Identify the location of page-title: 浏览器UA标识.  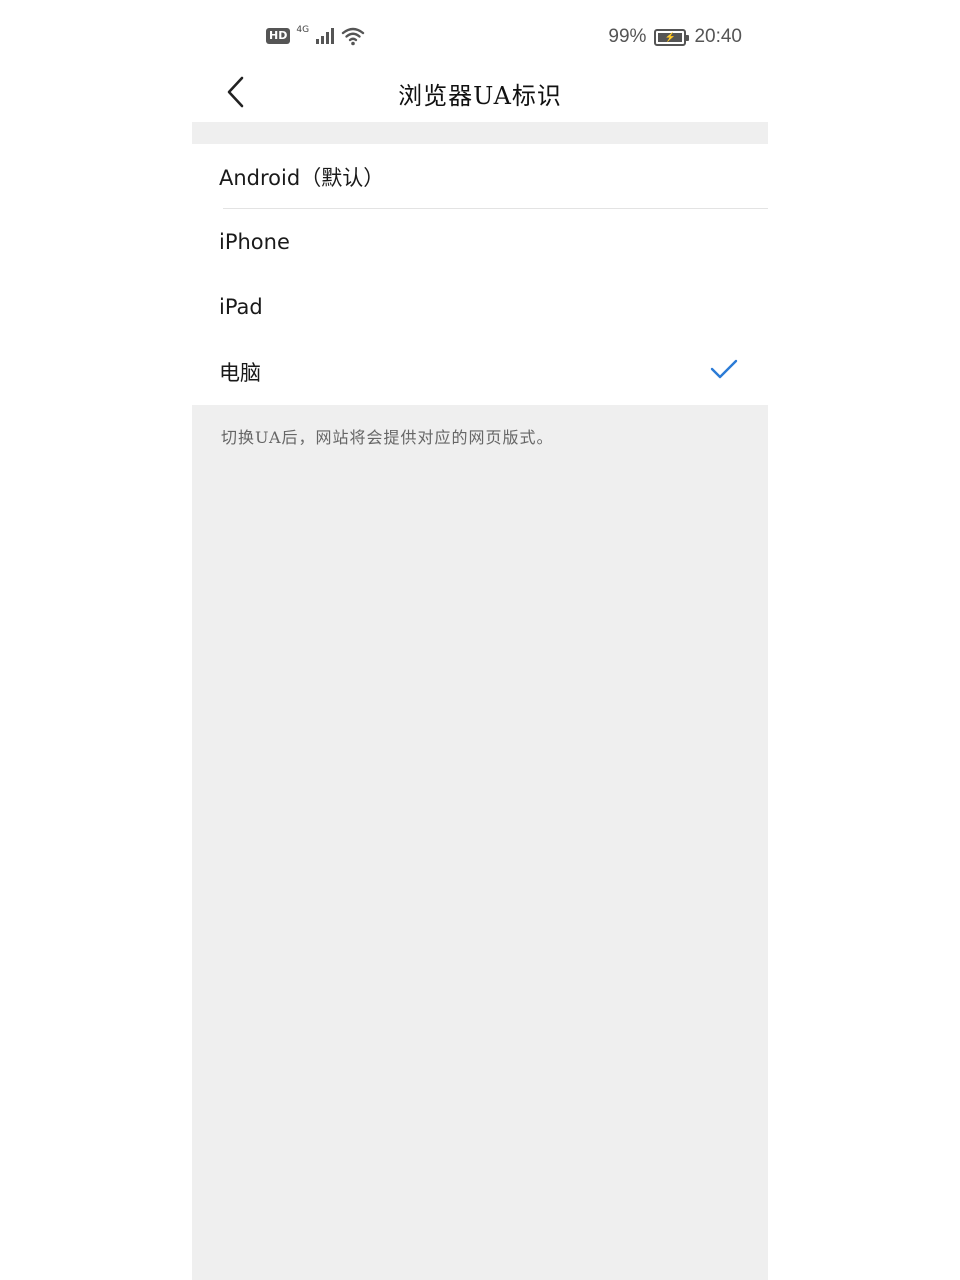
(480, 96).